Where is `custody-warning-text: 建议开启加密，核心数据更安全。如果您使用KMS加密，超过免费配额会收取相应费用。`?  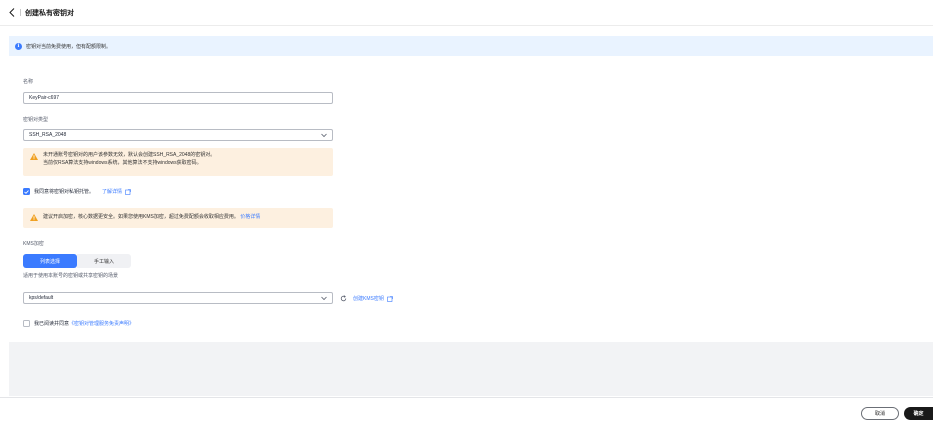
custody-warning-text: 建议开启加密，核心数据更安全。如果您使用KMS加密，超过免费配额会收取相应费用。 is located at coordinates (141, 217).